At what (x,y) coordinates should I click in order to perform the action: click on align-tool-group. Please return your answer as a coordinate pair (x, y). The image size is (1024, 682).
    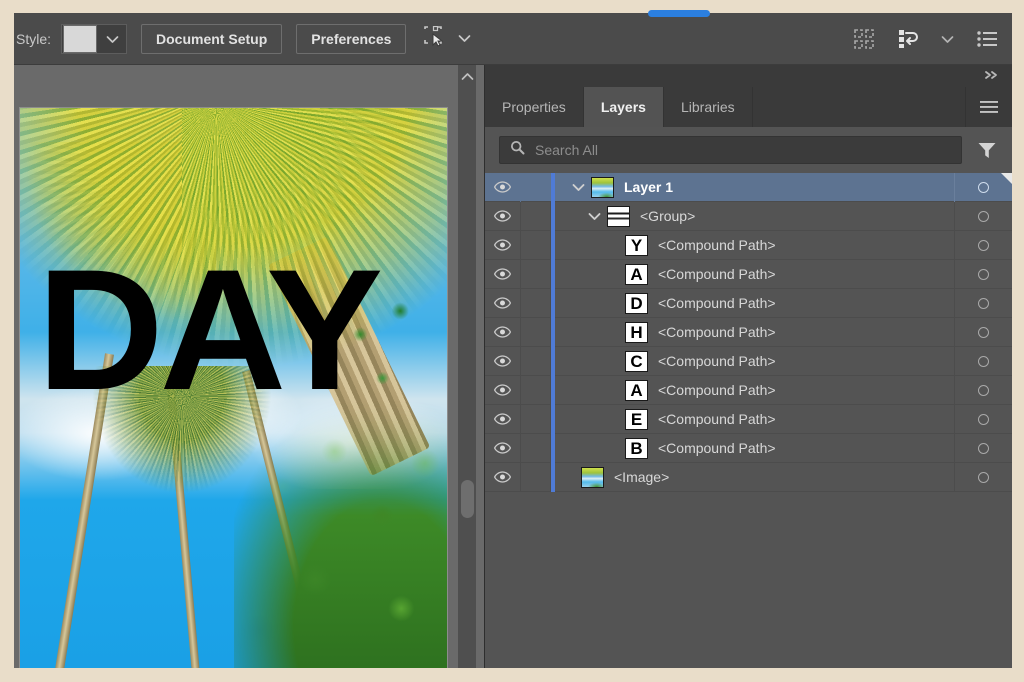
    Looking at the image, I should click on (447, 39).